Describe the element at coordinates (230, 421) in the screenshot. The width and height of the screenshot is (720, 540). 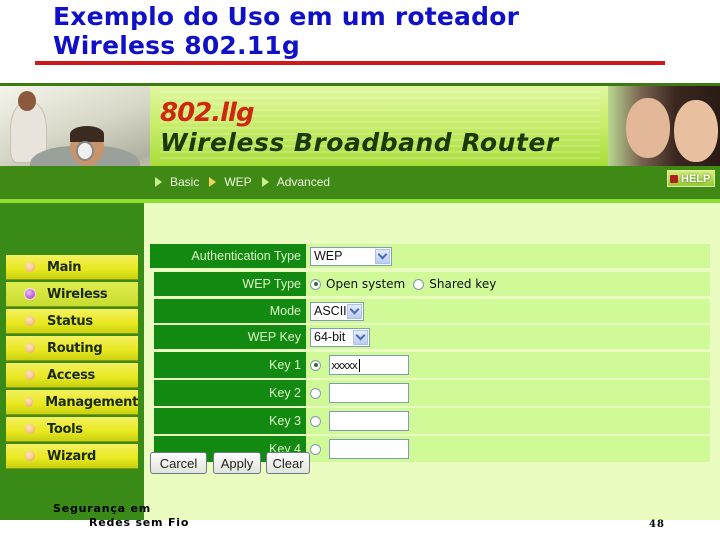
I see `key-3-label: Key 3` at that location.